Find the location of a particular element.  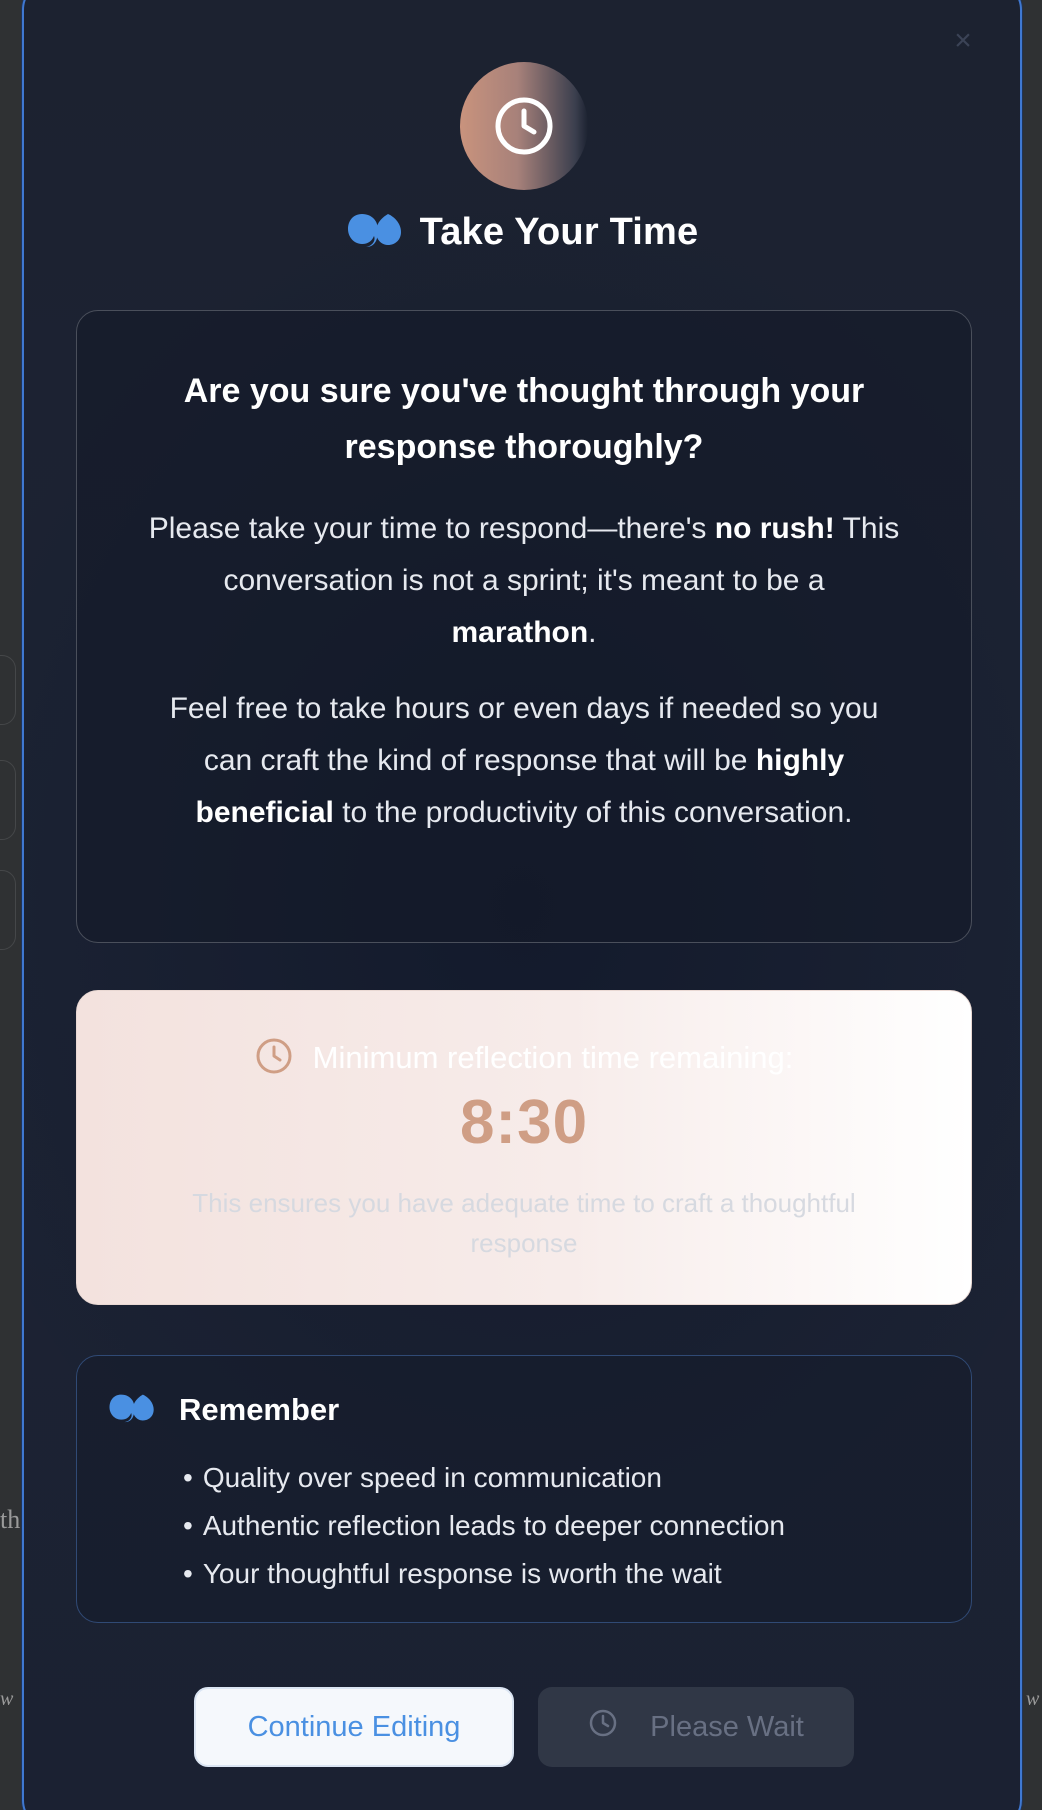

continue-editing-button: Continue Editing is located at coordinates (354, 1727).